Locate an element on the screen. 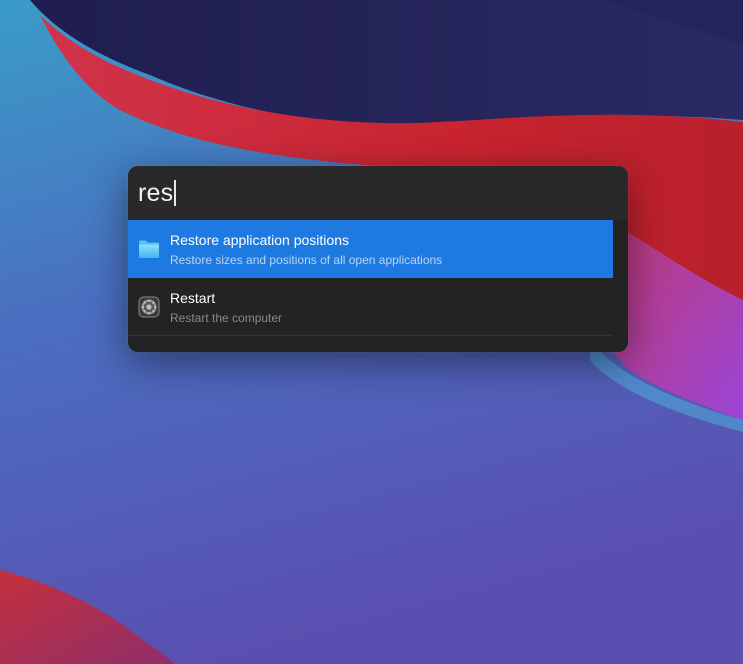 Image resolution: width=743 pixels, height=664 pixels. folder-icon is located at coordinates (149, 249).